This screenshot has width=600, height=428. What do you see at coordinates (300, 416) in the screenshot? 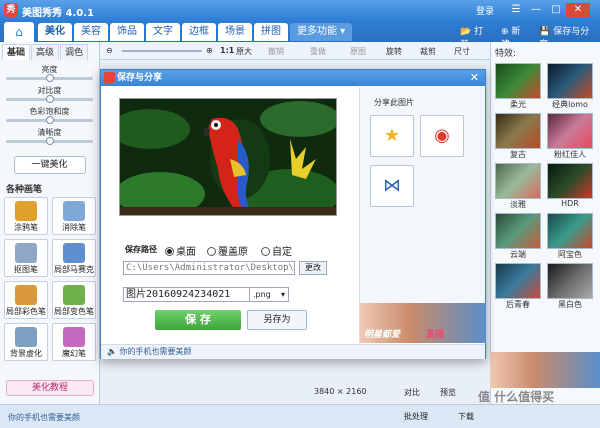
I see `status-bar: 你的手机也需要美颜 批处理 下载` at bounding box center [300, 416].